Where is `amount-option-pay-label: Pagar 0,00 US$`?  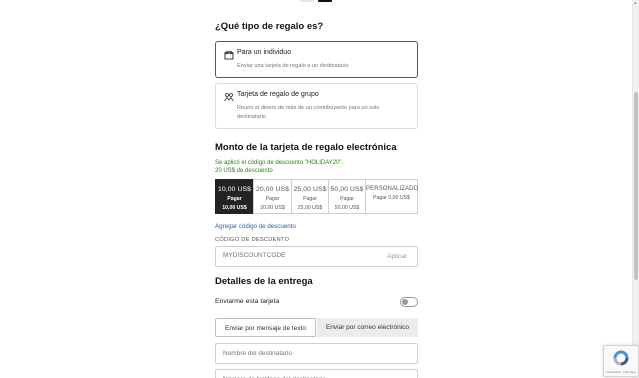 amount-option-pay-label: Pagar 0,00 US$ is located at coordinates (391, 198).